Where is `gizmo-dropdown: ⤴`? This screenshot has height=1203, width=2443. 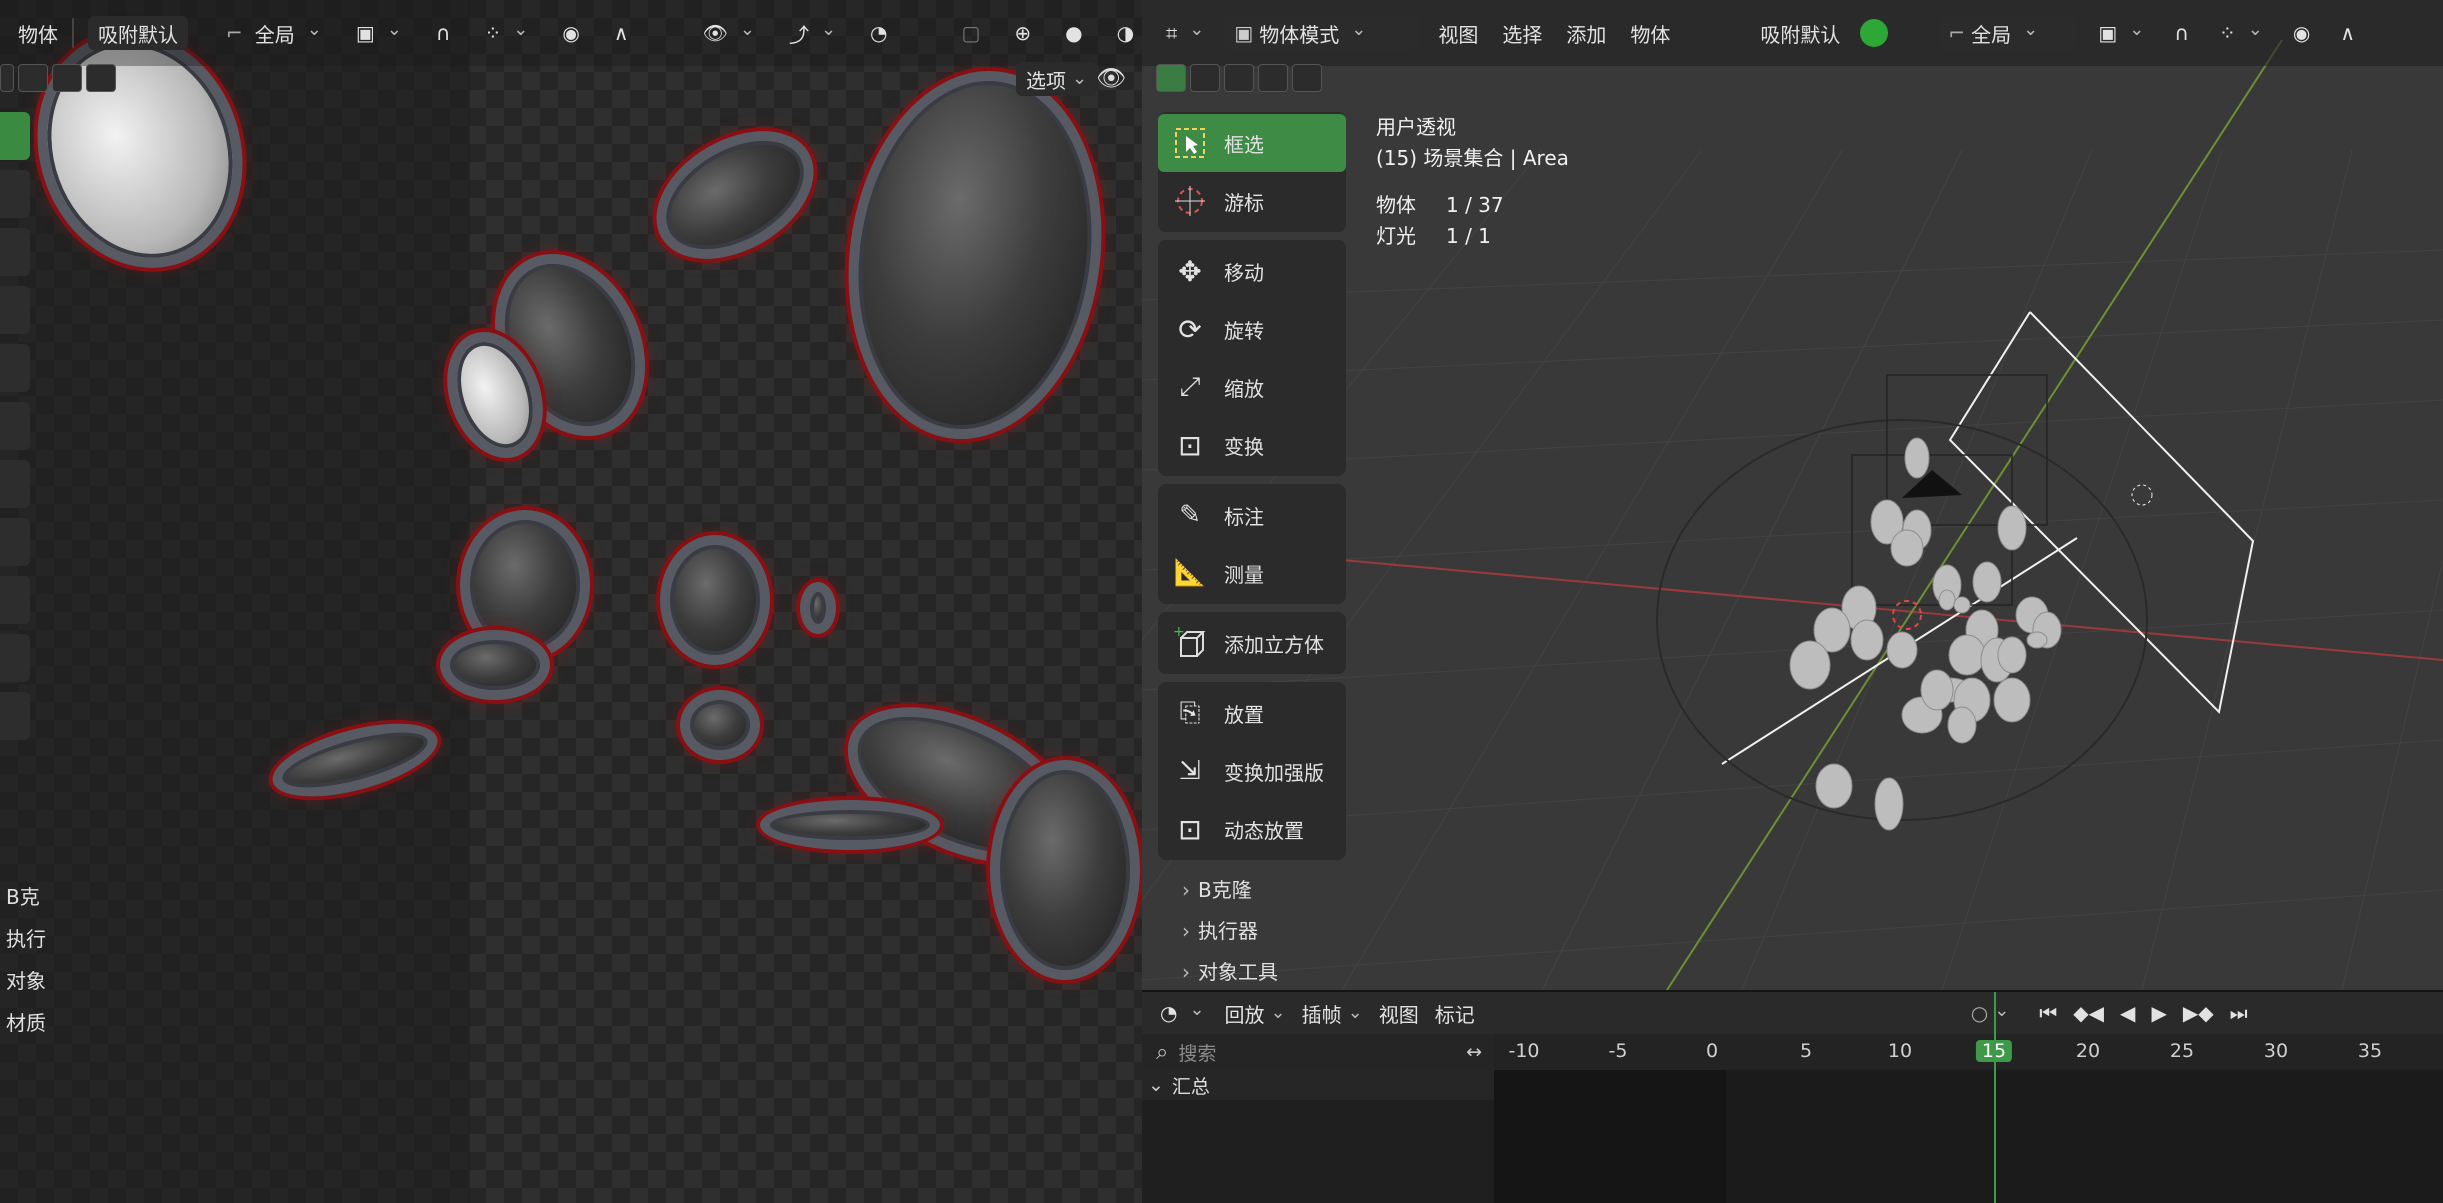 gizmo-dropdown: ⤴ is located at coordinates (812, 33).